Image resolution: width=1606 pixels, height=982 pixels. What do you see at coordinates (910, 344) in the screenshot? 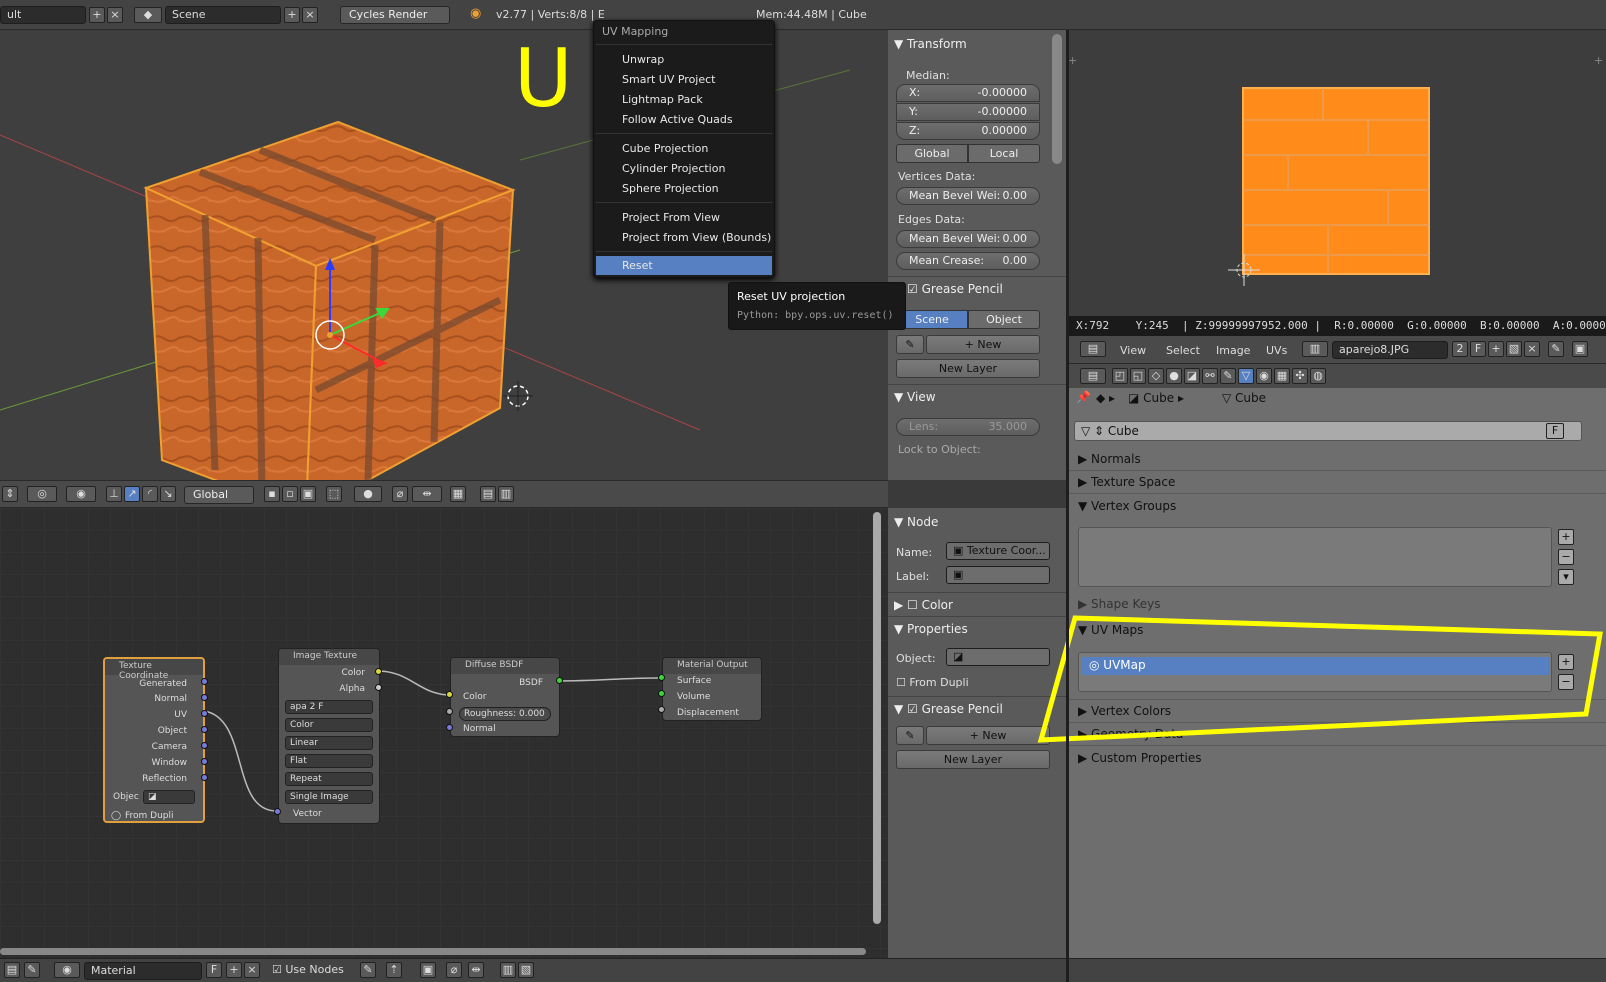
I see `pencil-icon: ✎` at bounding box center [910, 344].